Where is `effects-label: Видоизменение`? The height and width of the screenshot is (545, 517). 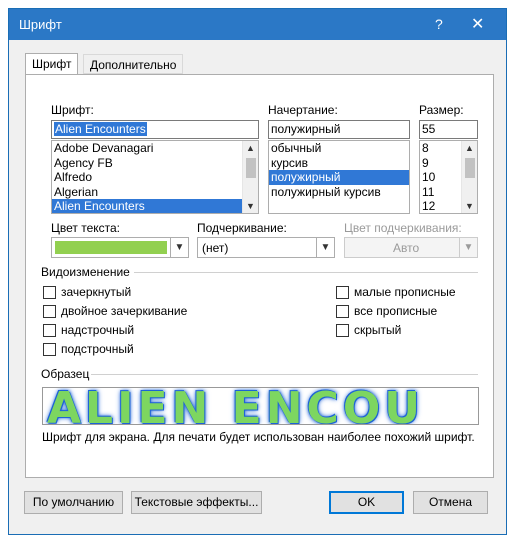 effects-label: Видоизменение is located at coordinates (85, 272).